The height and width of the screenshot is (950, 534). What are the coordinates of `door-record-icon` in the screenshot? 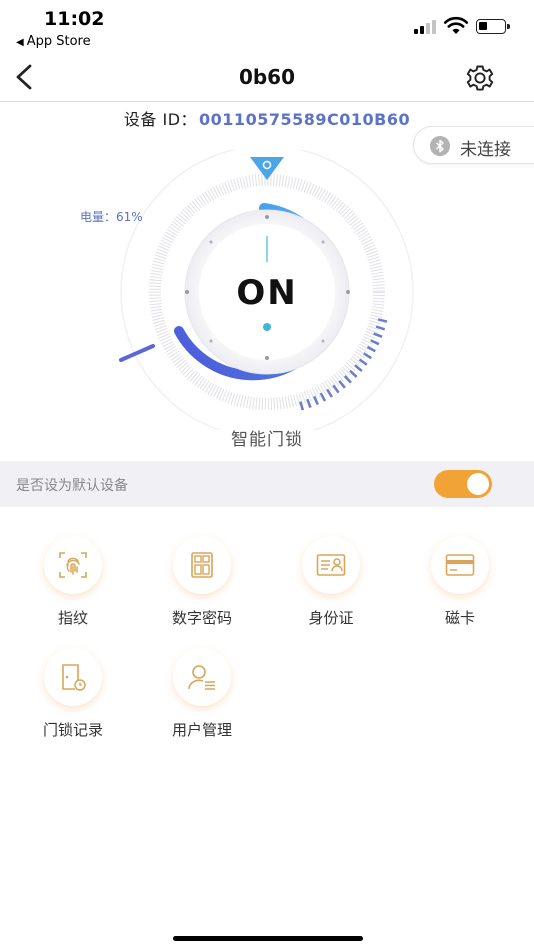 It's located at (74, 677).